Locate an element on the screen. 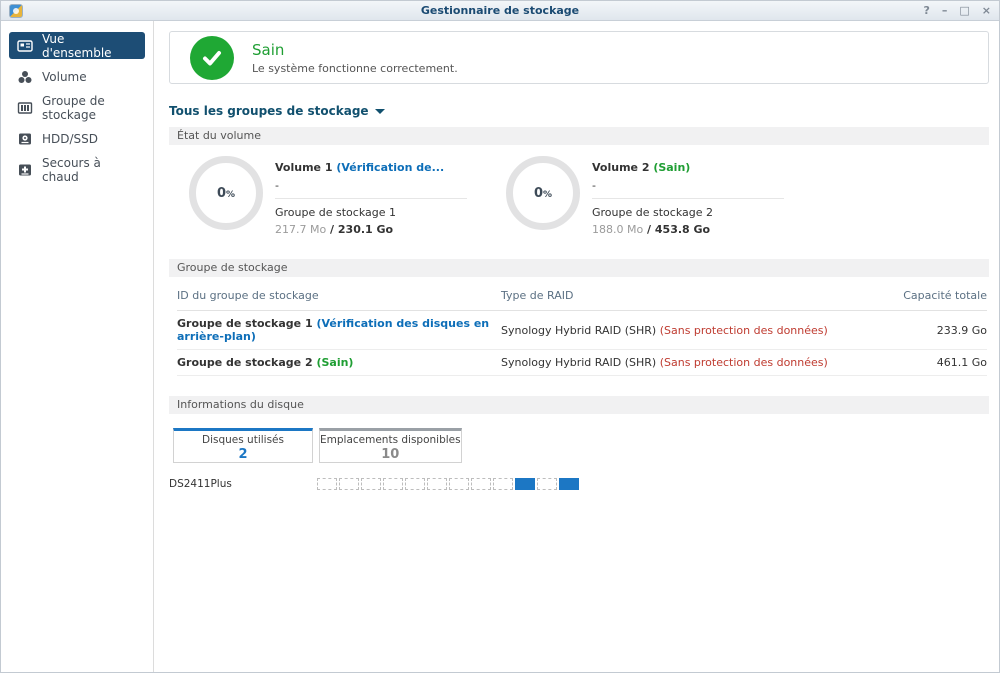 The height and width of the screenshot is (673, 1000). volume-icon is located at coordinates (25, 77).